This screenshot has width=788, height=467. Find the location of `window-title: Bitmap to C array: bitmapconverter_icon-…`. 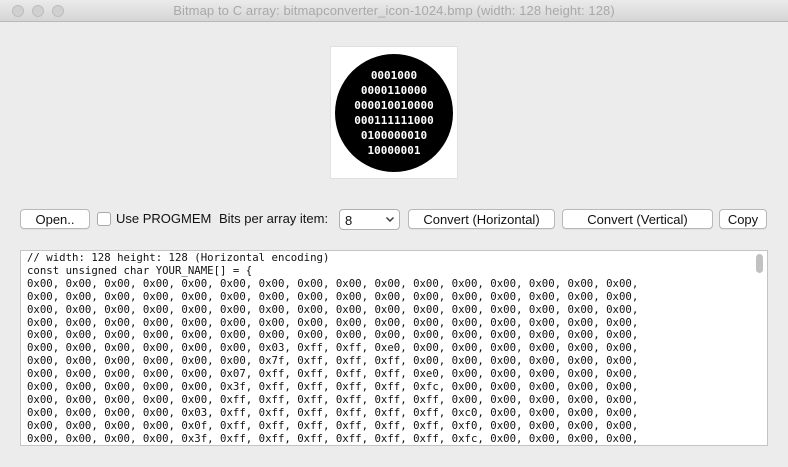

window-title: Bitmap to C array: bitmapconverter_icon-… is located at coordinates (394, 10).